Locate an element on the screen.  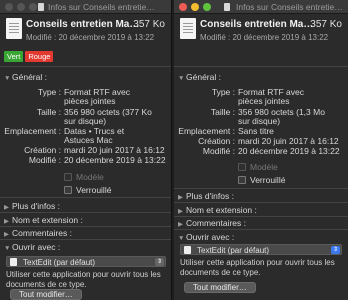
tag-red: Rouge is located at coordinates (39, 56).